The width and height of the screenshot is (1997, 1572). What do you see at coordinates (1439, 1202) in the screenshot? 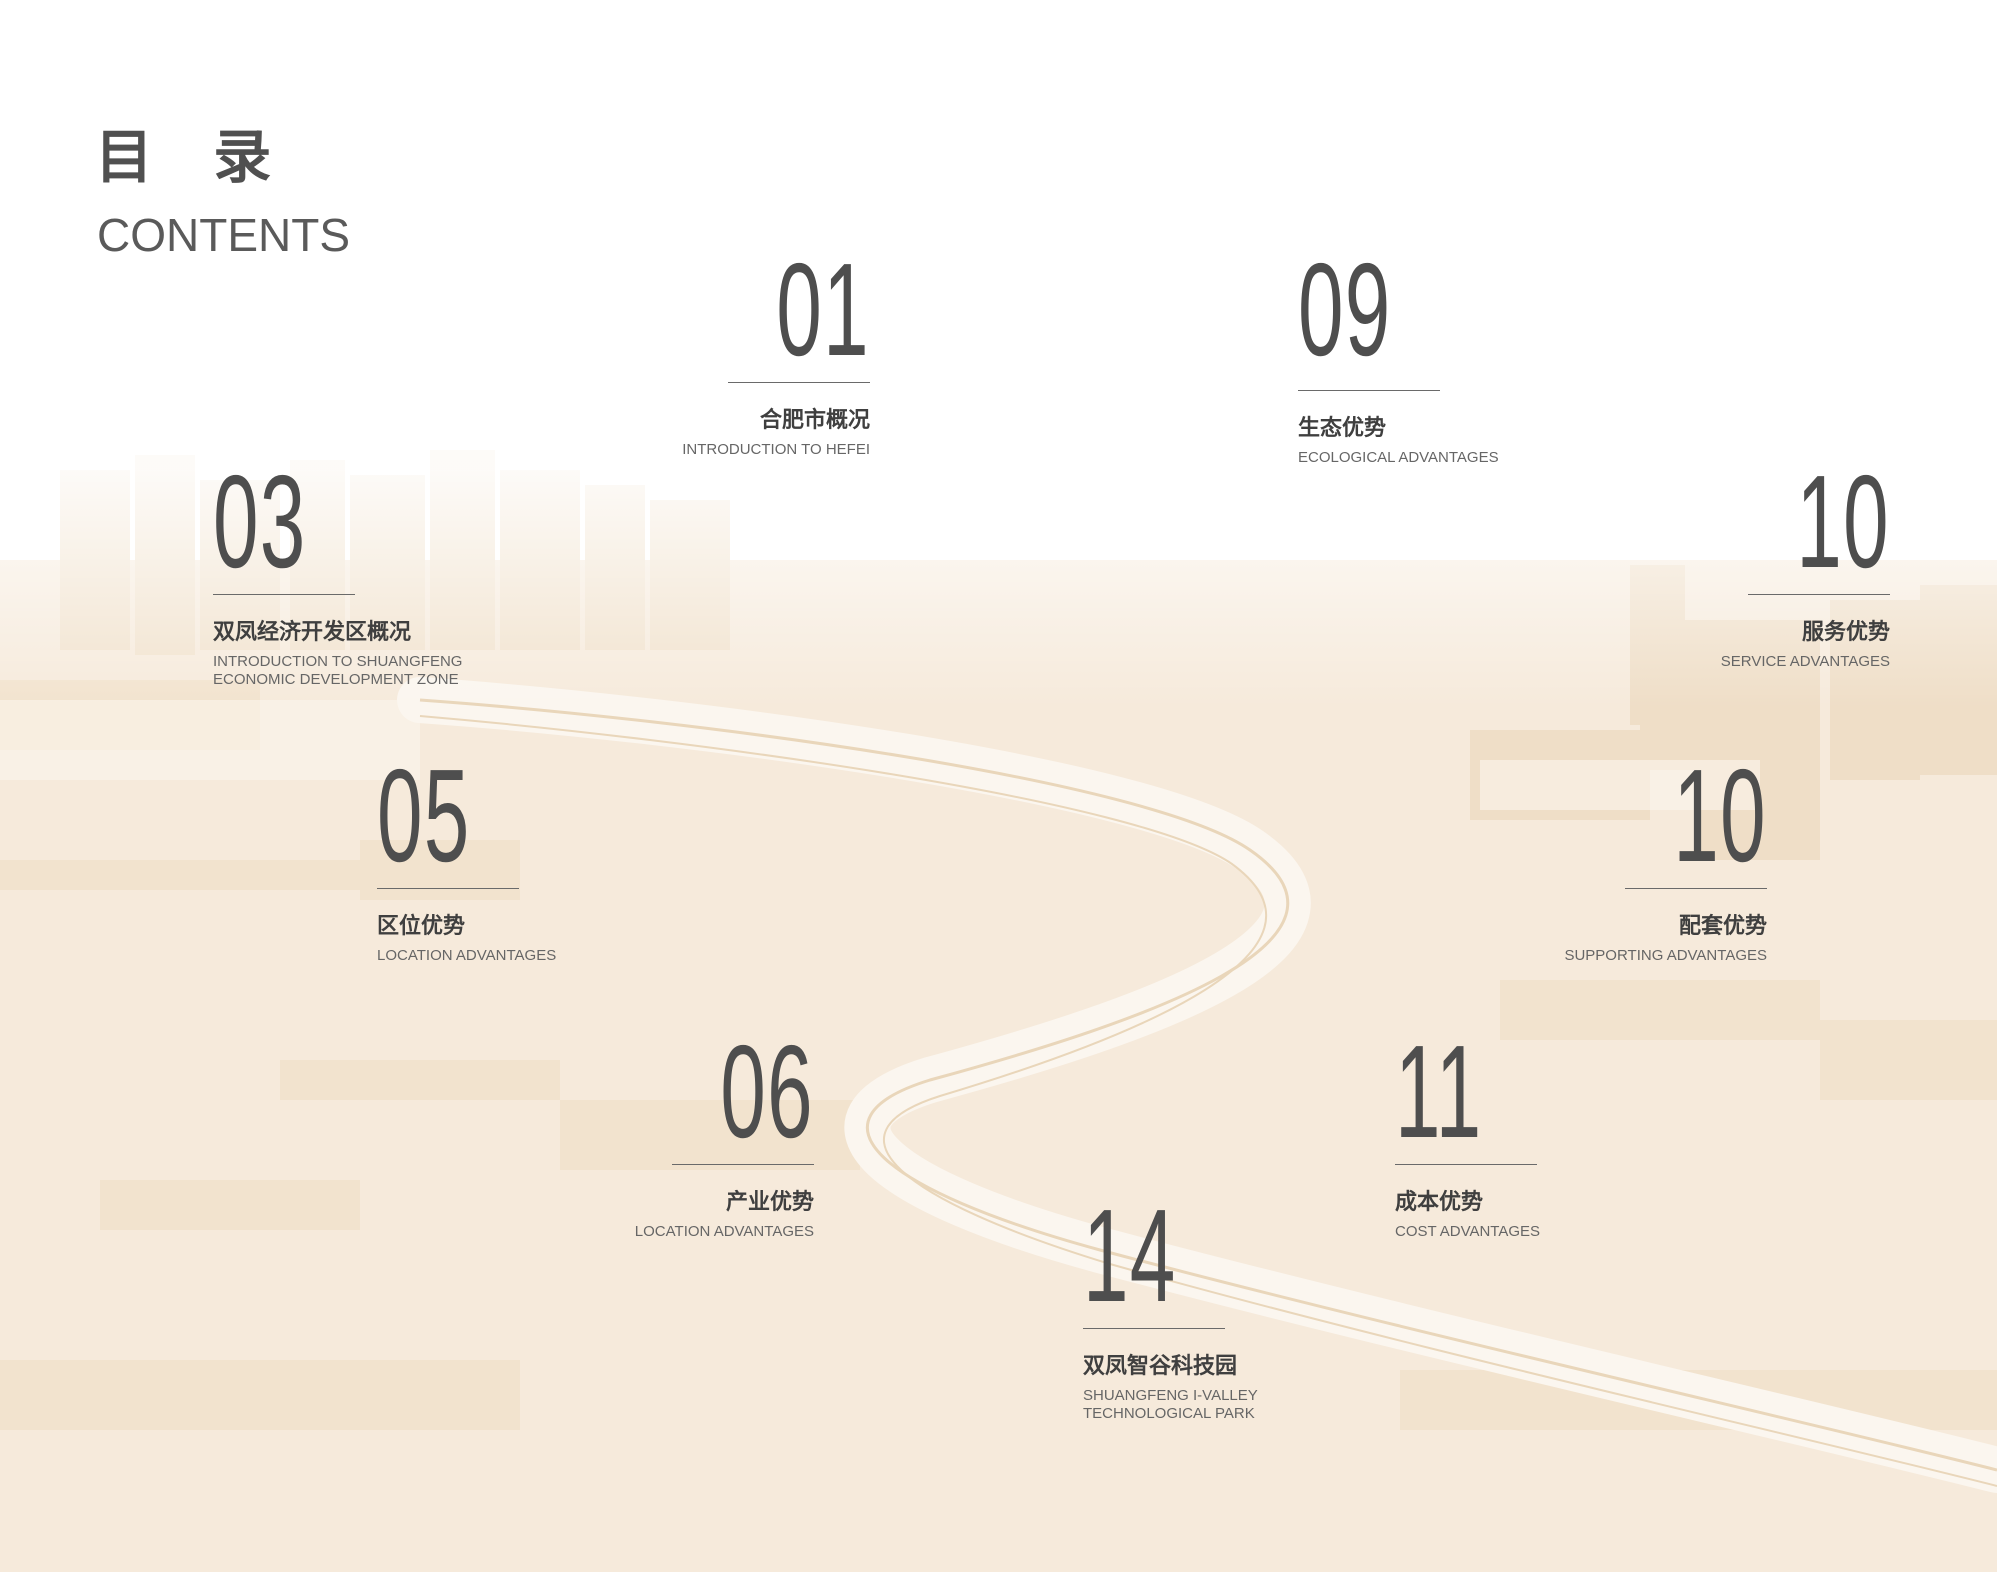
I see `toc-entry-title-chinese: 成本优势` at bounding box center [1439, 1202].